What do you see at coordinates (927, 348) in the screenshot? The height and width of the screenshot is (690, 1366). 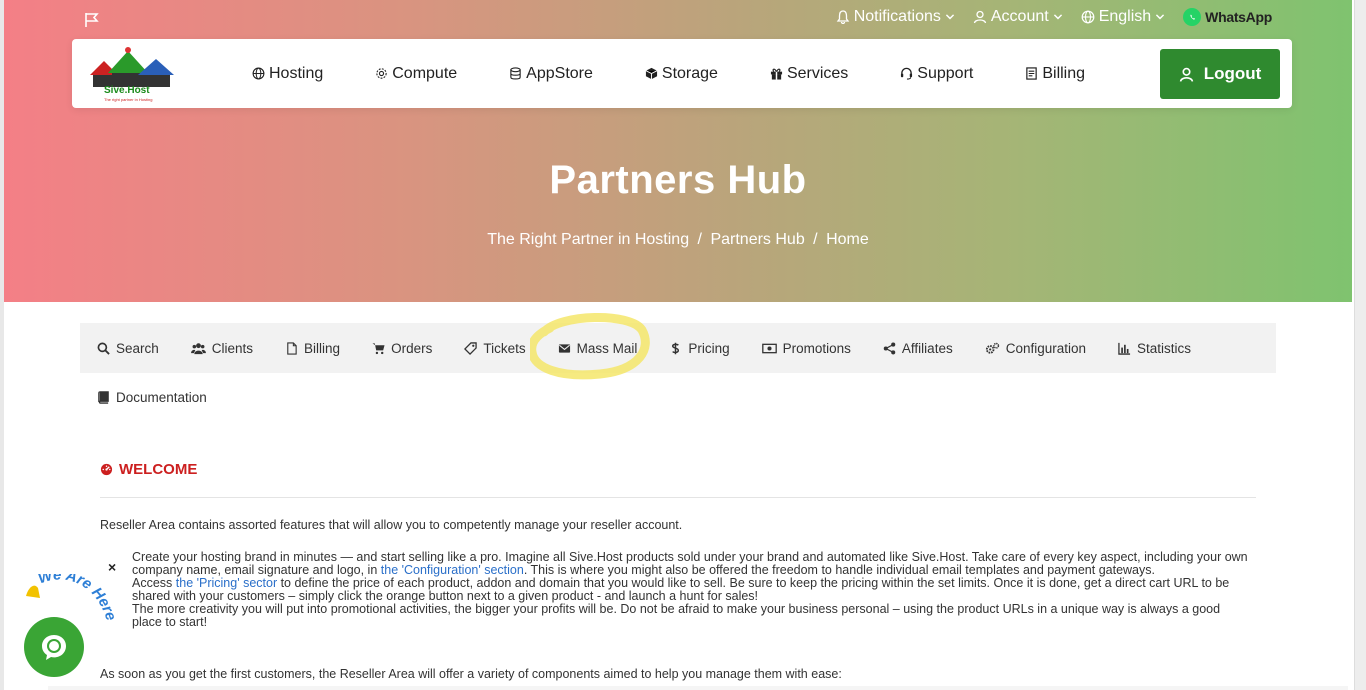 I see `tab-affiliates-label: Affiliates` at bounding box center [927, 348].